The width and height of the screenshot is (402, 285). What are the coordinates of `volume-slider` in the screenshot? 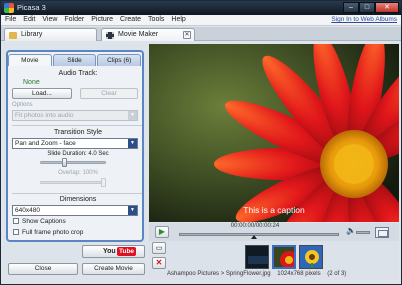 It's located at (363, 232).